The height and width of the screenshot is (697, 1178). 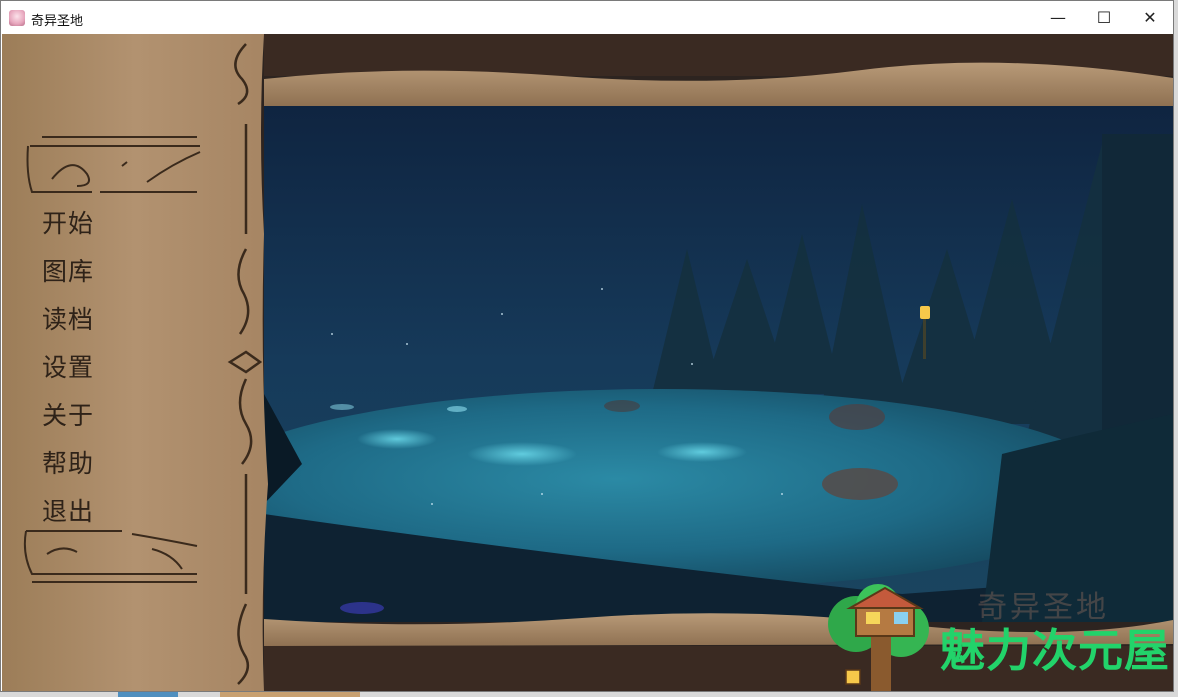 What do you see at coordinates (1055, 650) in the screenshot?
I see `brand-watermark: 魅力次元屋` at bounding box center [1055, 650].